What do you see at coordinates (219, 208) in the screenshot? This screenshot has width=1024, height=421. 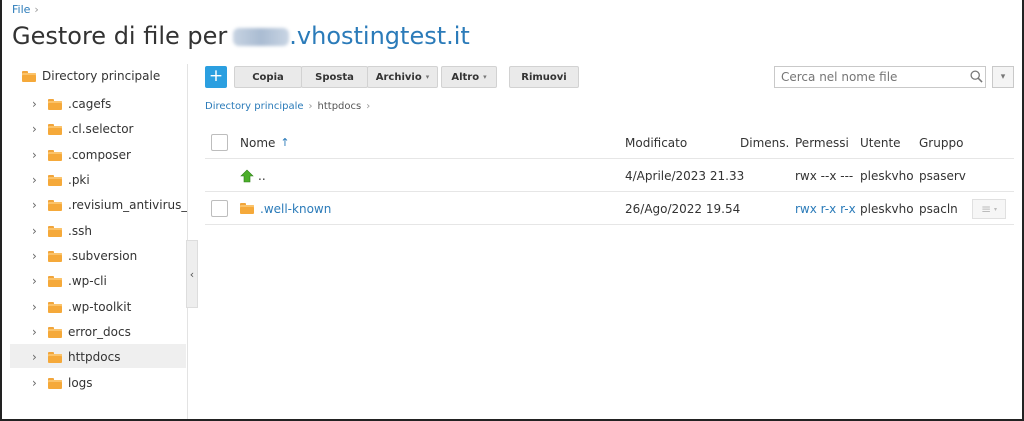 I see `row-checkbox` at bounding box center [219, 208].